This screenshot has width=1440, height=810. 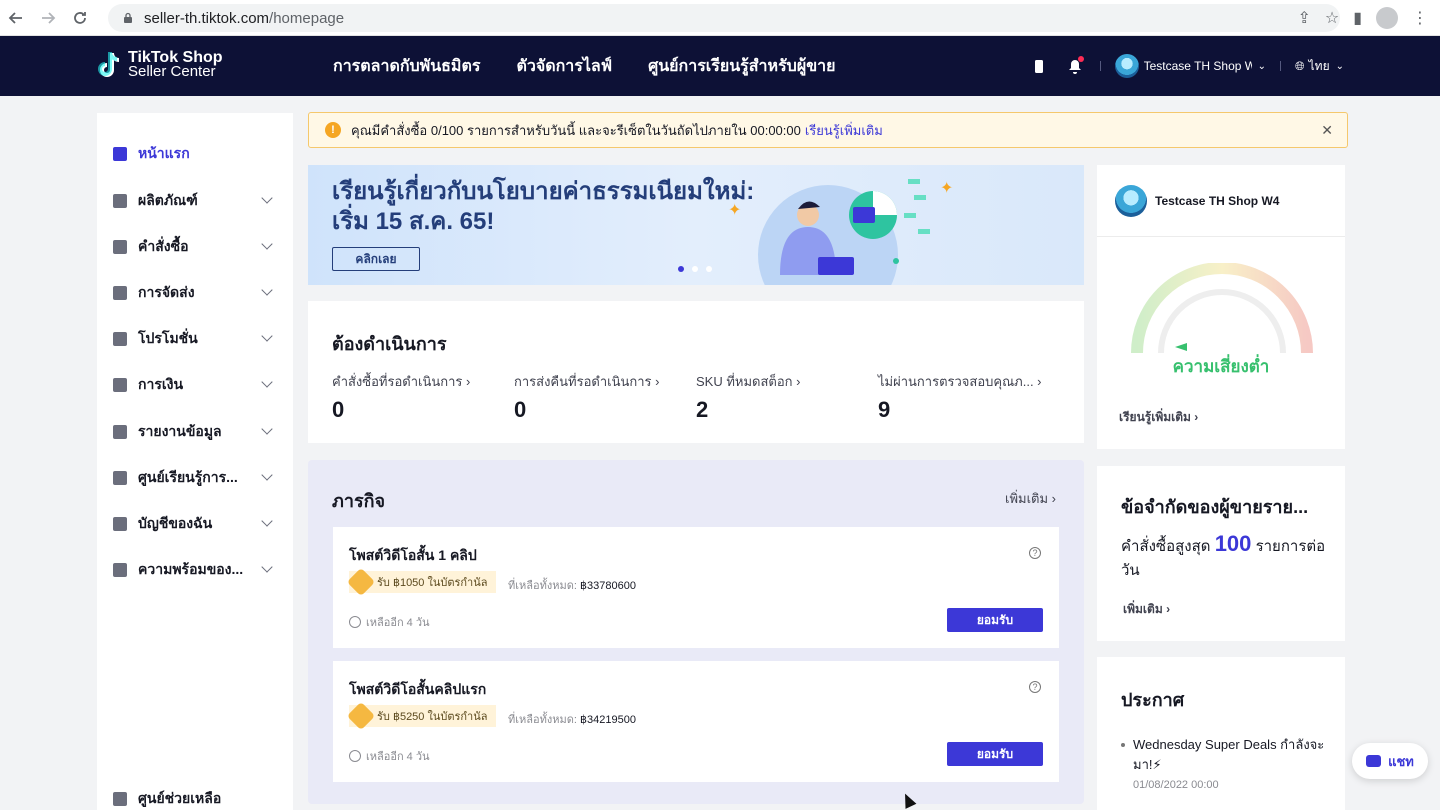 What do you see at coordinates (741, 66) in the screenshot?
I see `nav-seller-university: ศูนย์การเรียนรู้สำหรับผู้ขาย` at bounding box center [741, 66].